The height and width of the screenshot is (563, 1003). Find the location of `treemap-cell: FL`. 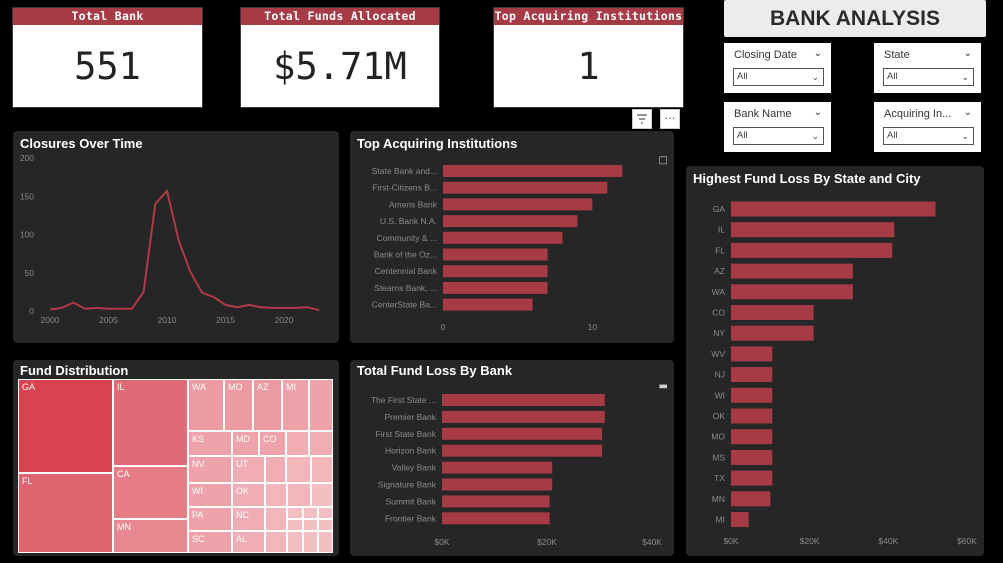

treemap-cell: FL is located at coordinates (65, 513).